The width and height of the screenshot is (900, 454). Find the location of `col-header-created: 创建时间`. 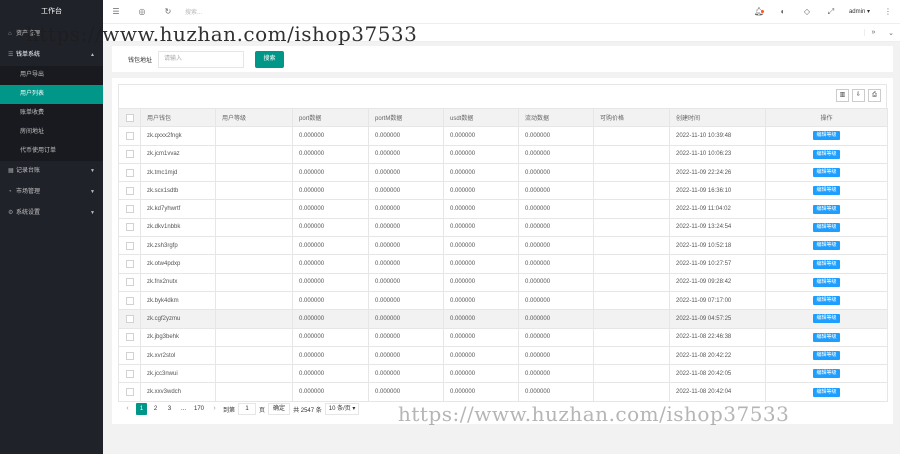

col-header-created: 创建时间 is located at coordinates (717, 117).